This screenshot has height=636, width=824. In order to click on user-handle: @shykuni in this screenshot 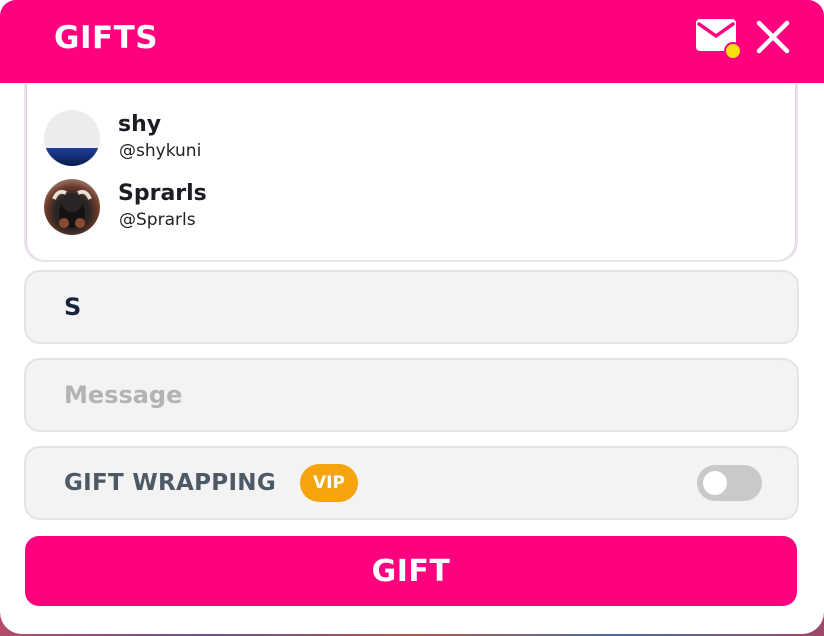, I will do `click(160, 151)`.